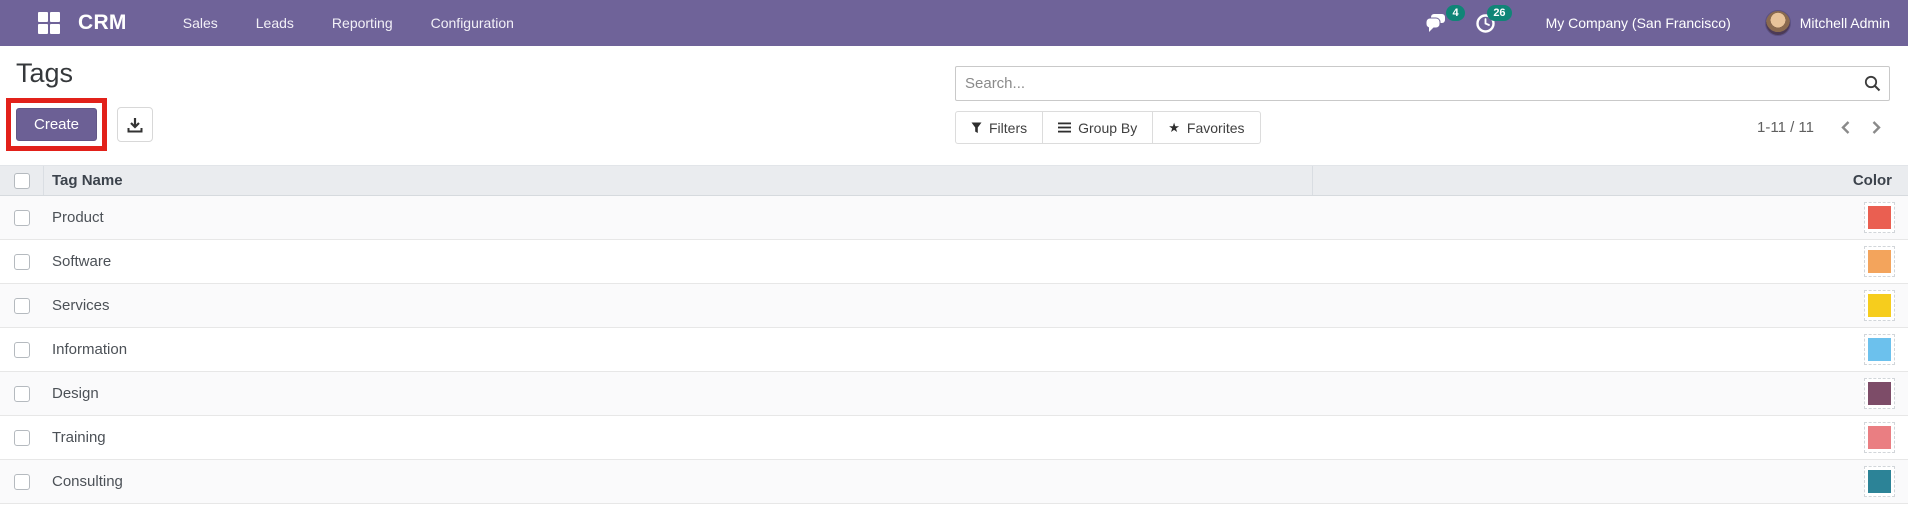  I want to click on table-row: Consulting, so click(954, 482).